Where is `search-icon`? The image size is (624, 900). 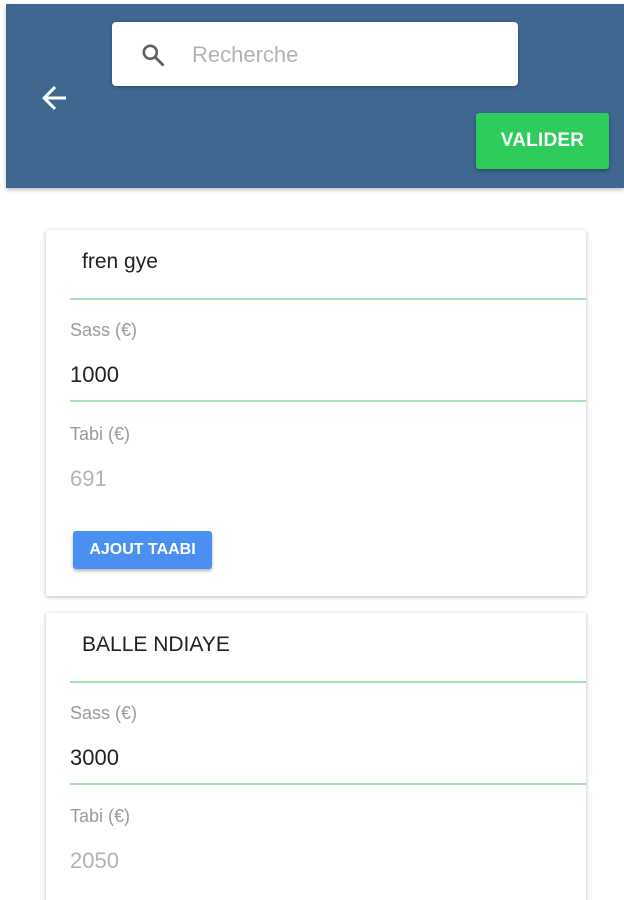
search-icon is located at coordinates (153, 55).